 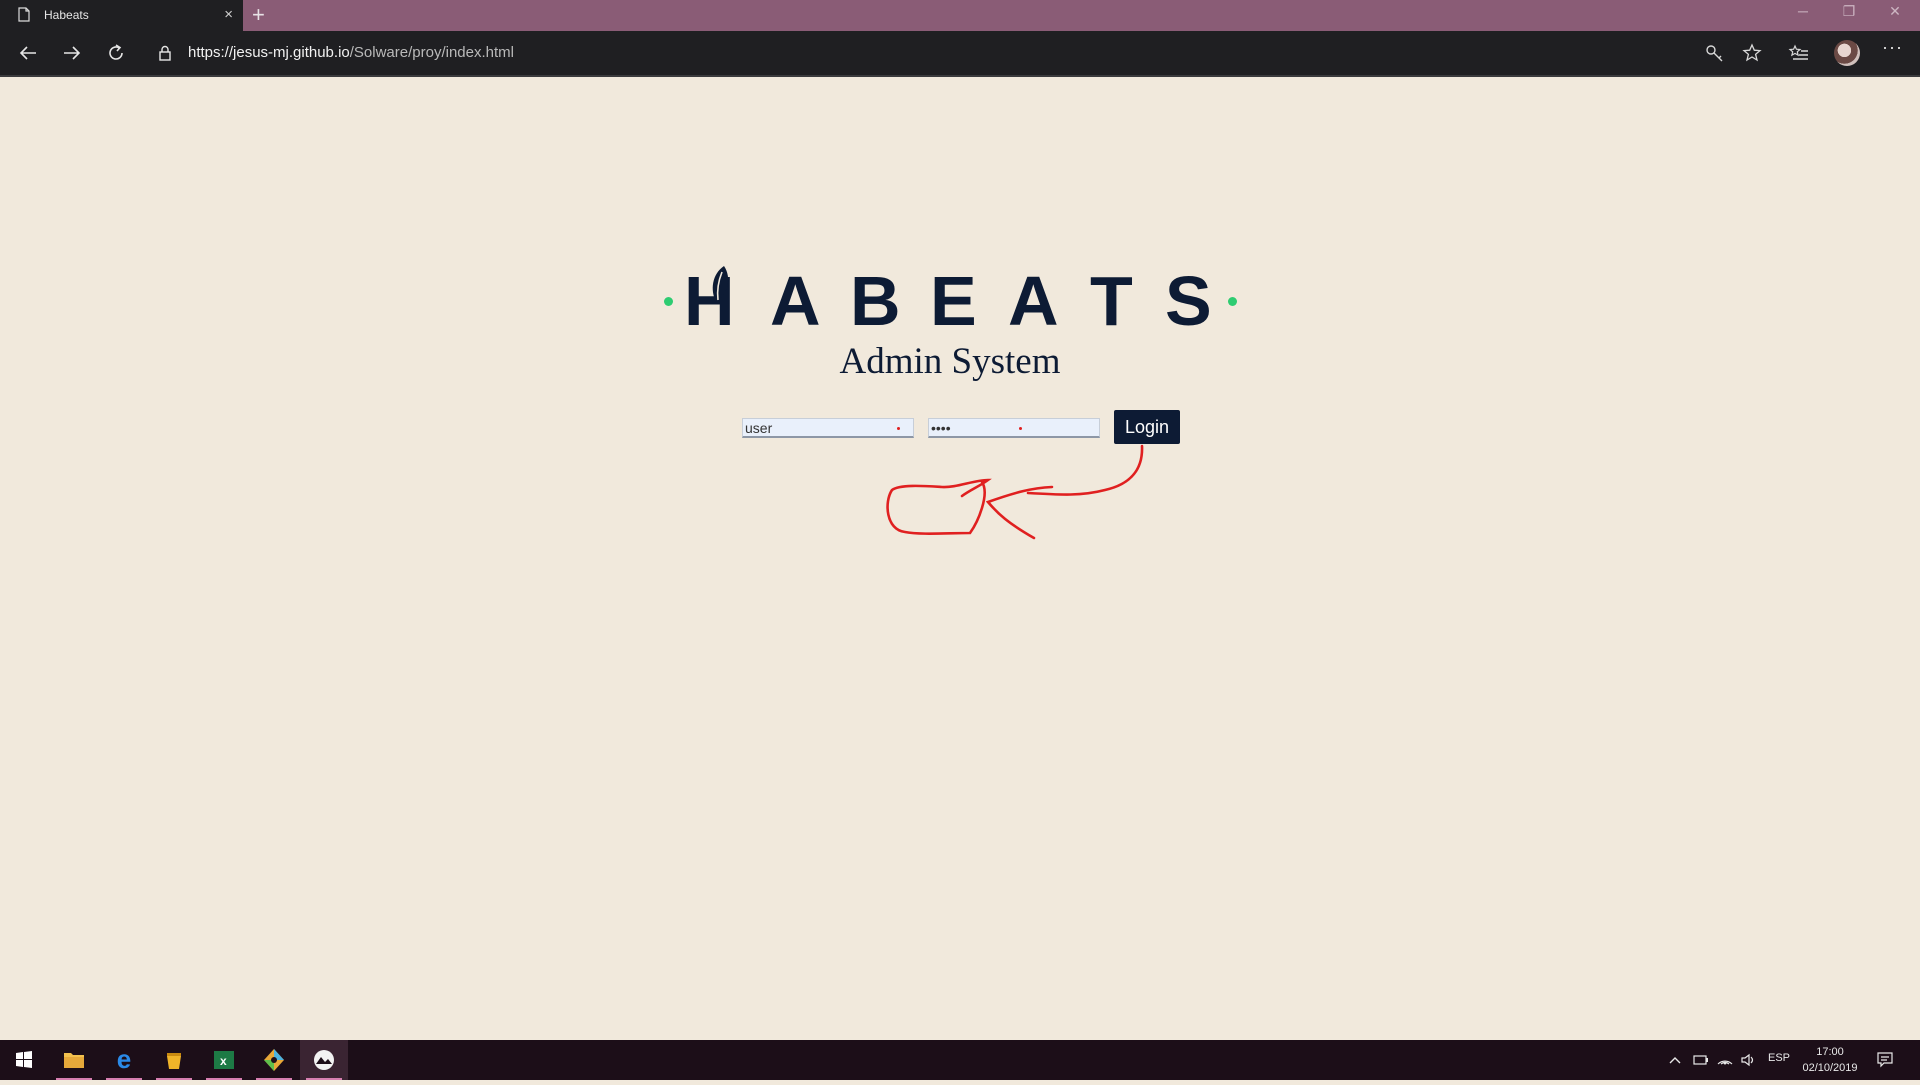 I want to click on photo-app-icon, so click(x=324, y=1060).